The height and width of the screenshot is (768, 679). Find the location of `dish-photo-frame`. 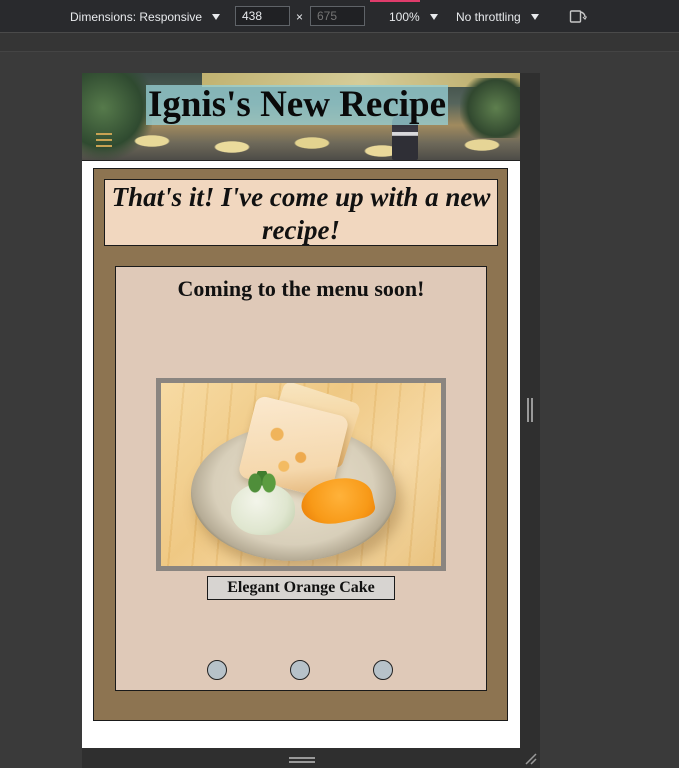

dish-photo-frame is located at coordinates (301, 474).